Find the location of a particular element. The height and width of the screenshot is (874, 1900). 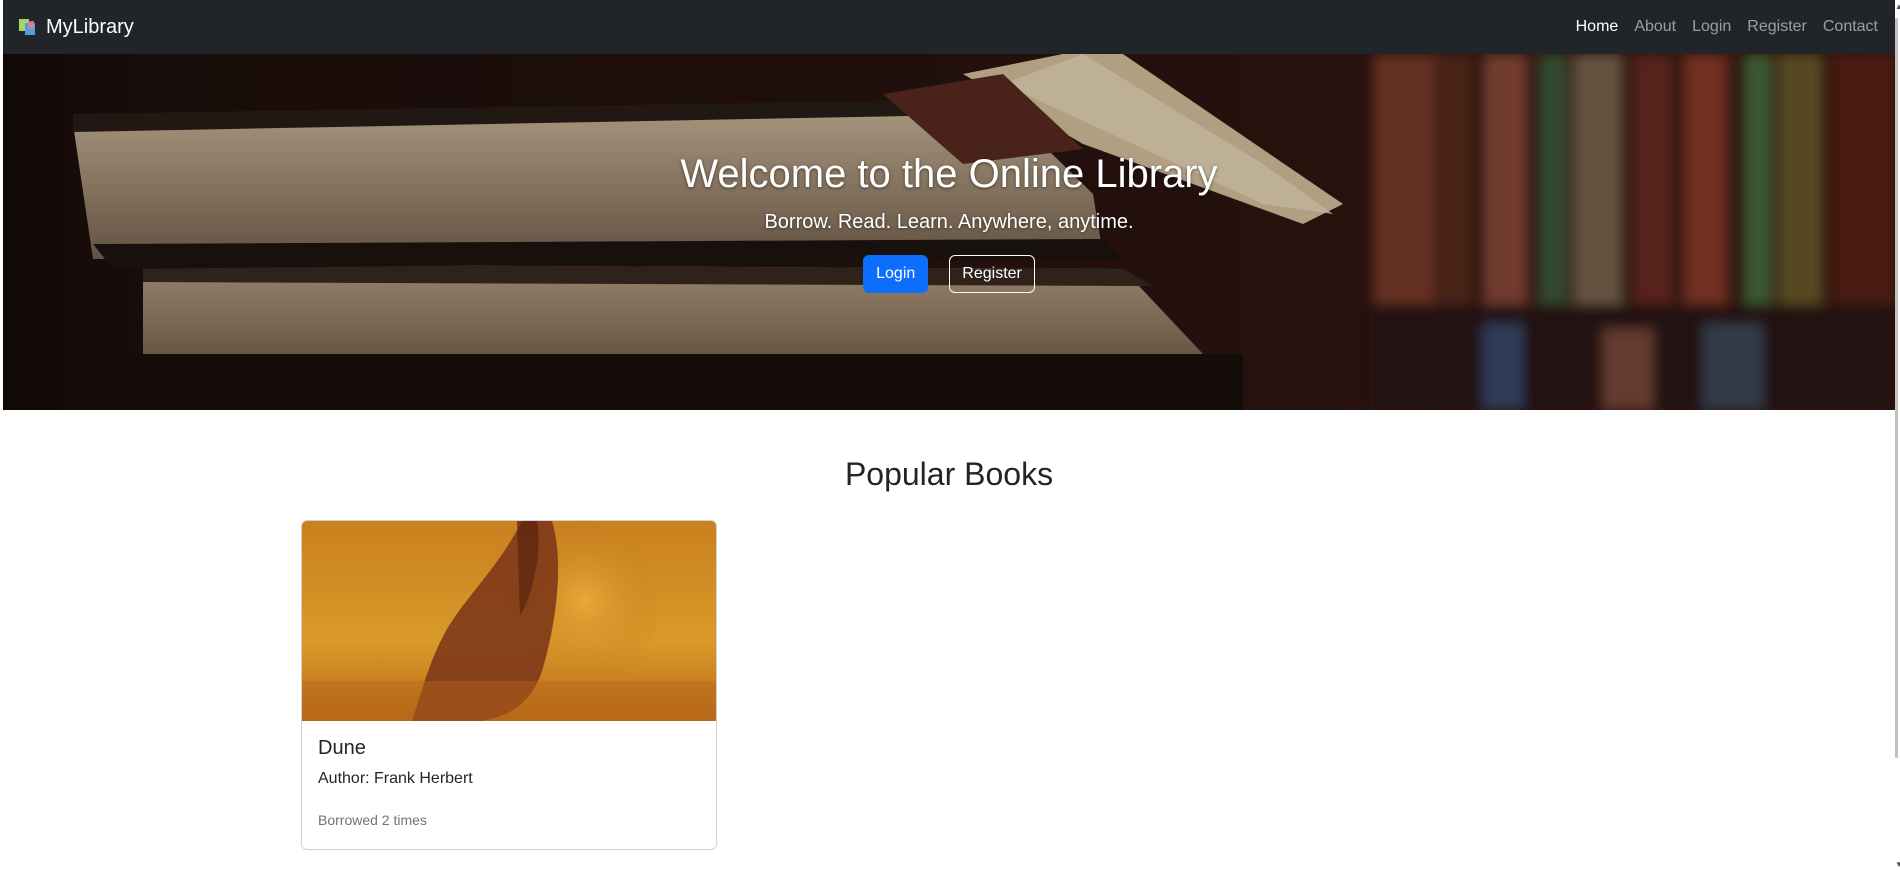

brand-link: MyLibrary is located at coordinates (76, 27).